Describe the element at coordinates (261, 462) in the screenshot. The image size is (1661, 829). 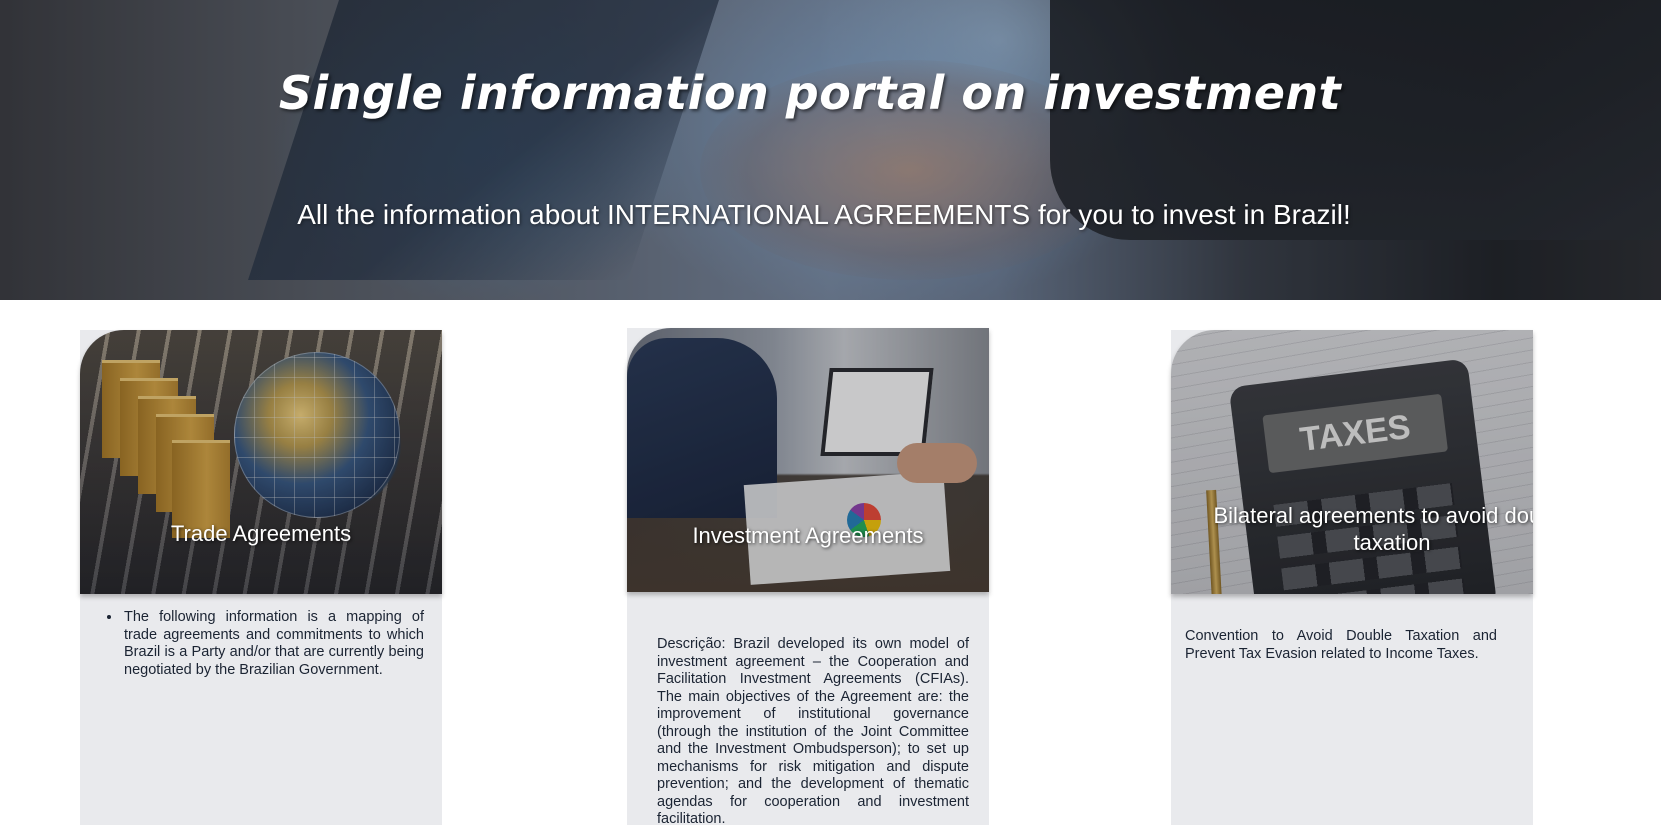
I see `shopping-bags-globe-keyboard-image: Trade Agreements` at that location.